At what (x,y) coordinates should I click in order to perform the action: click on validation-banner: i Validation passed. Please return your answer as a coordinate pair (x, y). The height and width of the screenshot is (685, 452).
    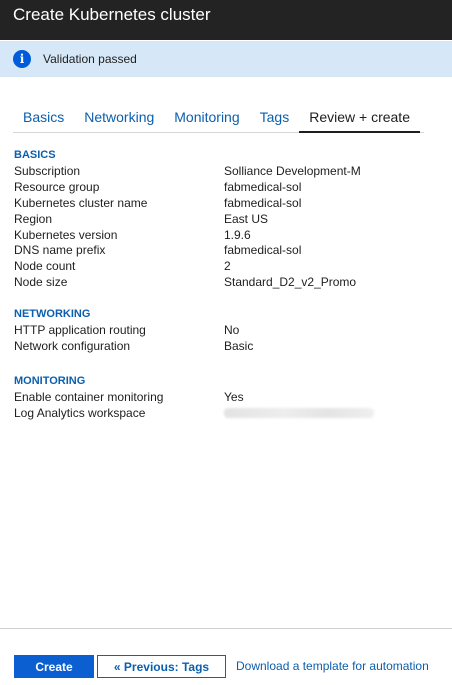
    Looking at the image, I should click on (226, 59).